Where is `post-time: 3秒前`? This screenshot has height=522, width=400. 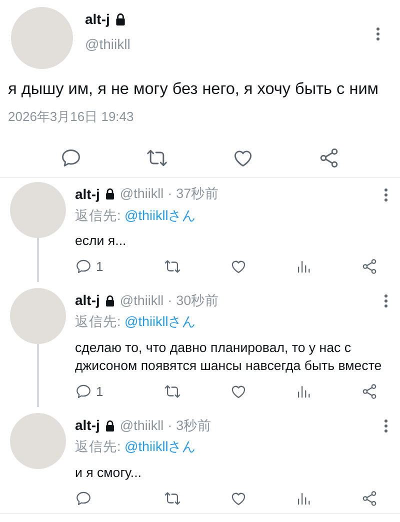
post-time: 3秒前 is located at coordinates (194, 425).